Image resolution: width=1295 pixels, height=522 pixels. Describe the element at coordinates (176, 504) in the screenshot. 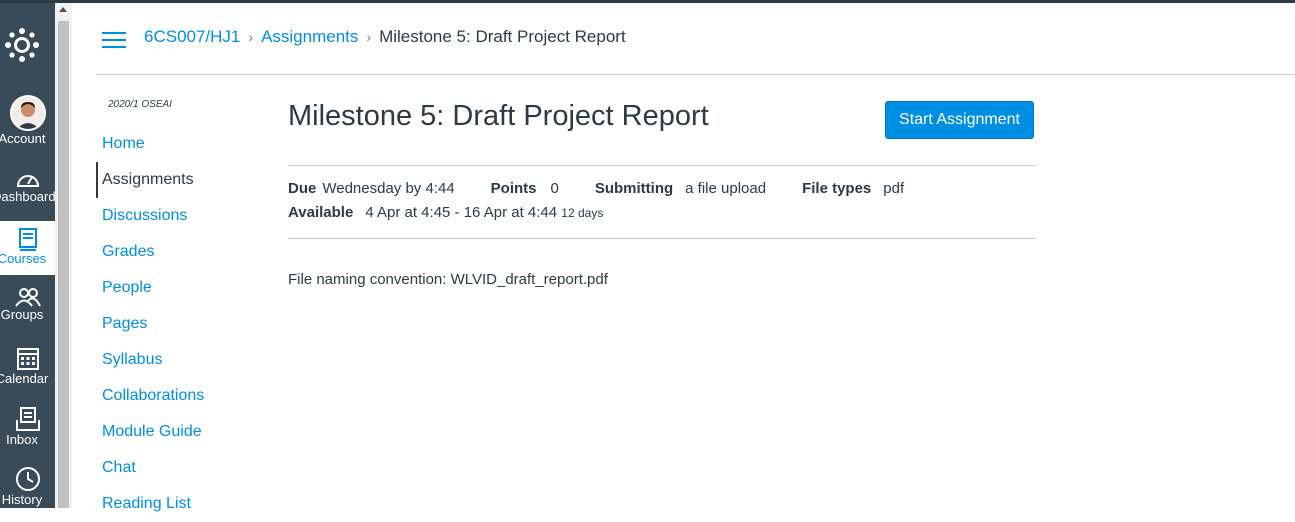

I see `course-nav-reading-list: Reading List` at that location.